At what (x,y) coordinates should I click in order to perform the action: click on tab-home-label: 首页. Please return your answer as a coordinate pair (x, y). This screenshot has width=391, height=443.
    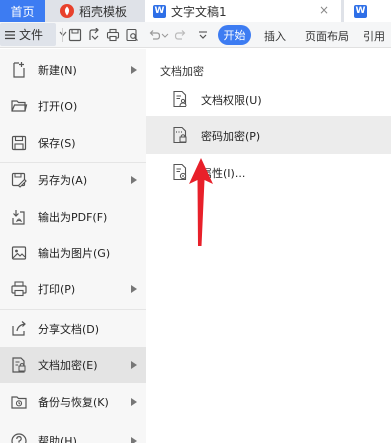
    Looking at the image, I should click on (22, 11).